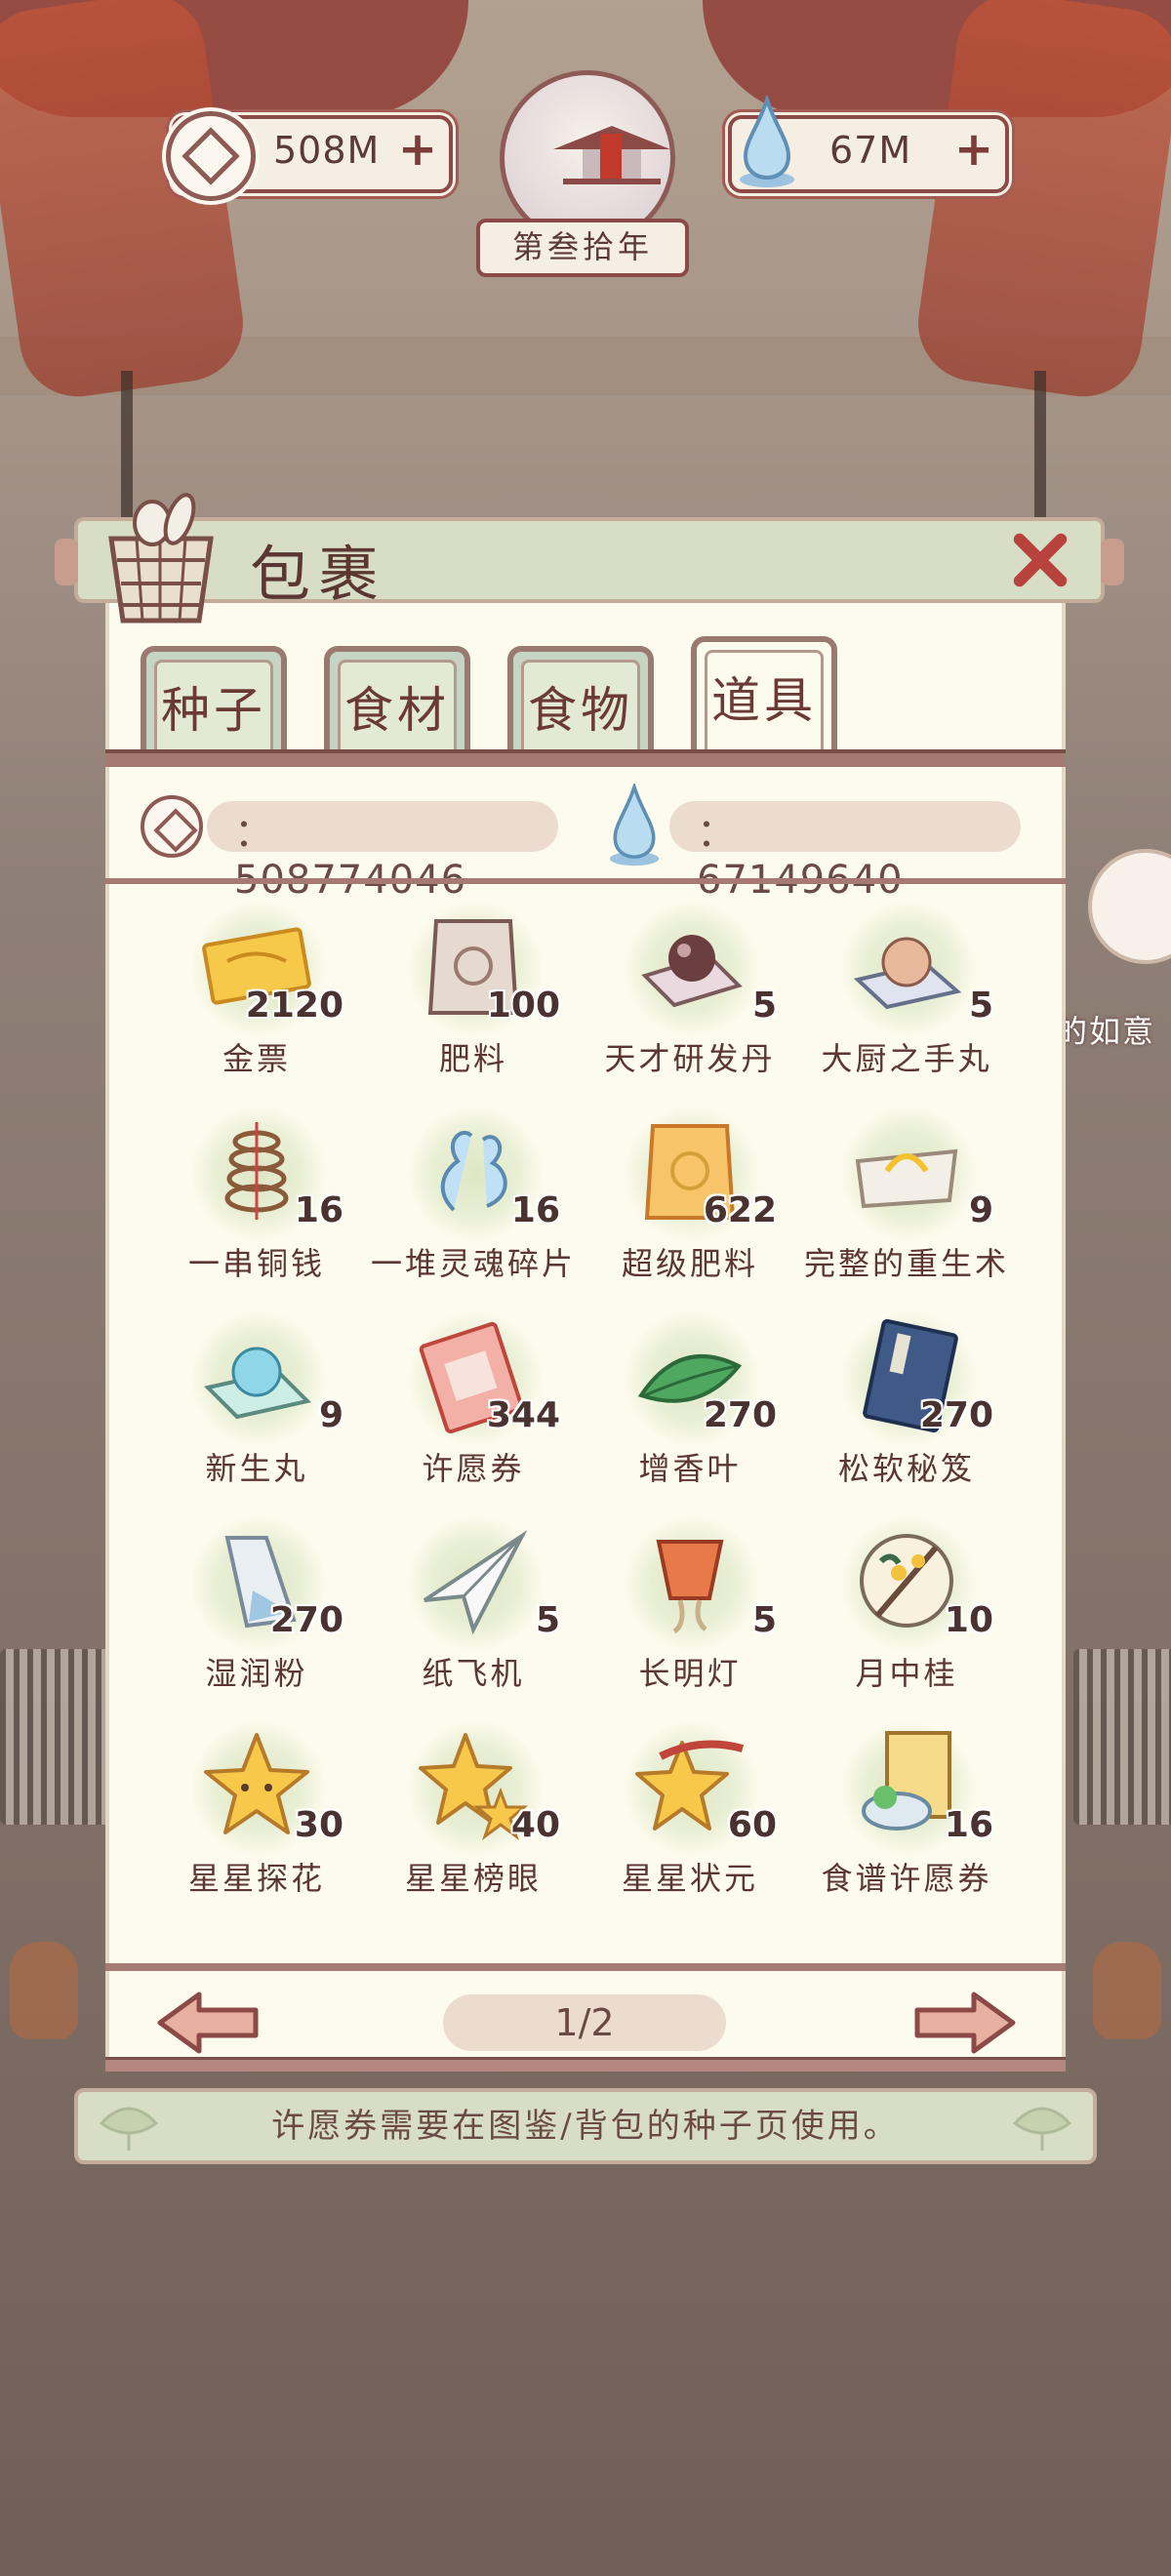  What do you see at coordinates (870, 150) in the screenshot?
I see `spirit-value: 67M` at bounding box center [870, 150].